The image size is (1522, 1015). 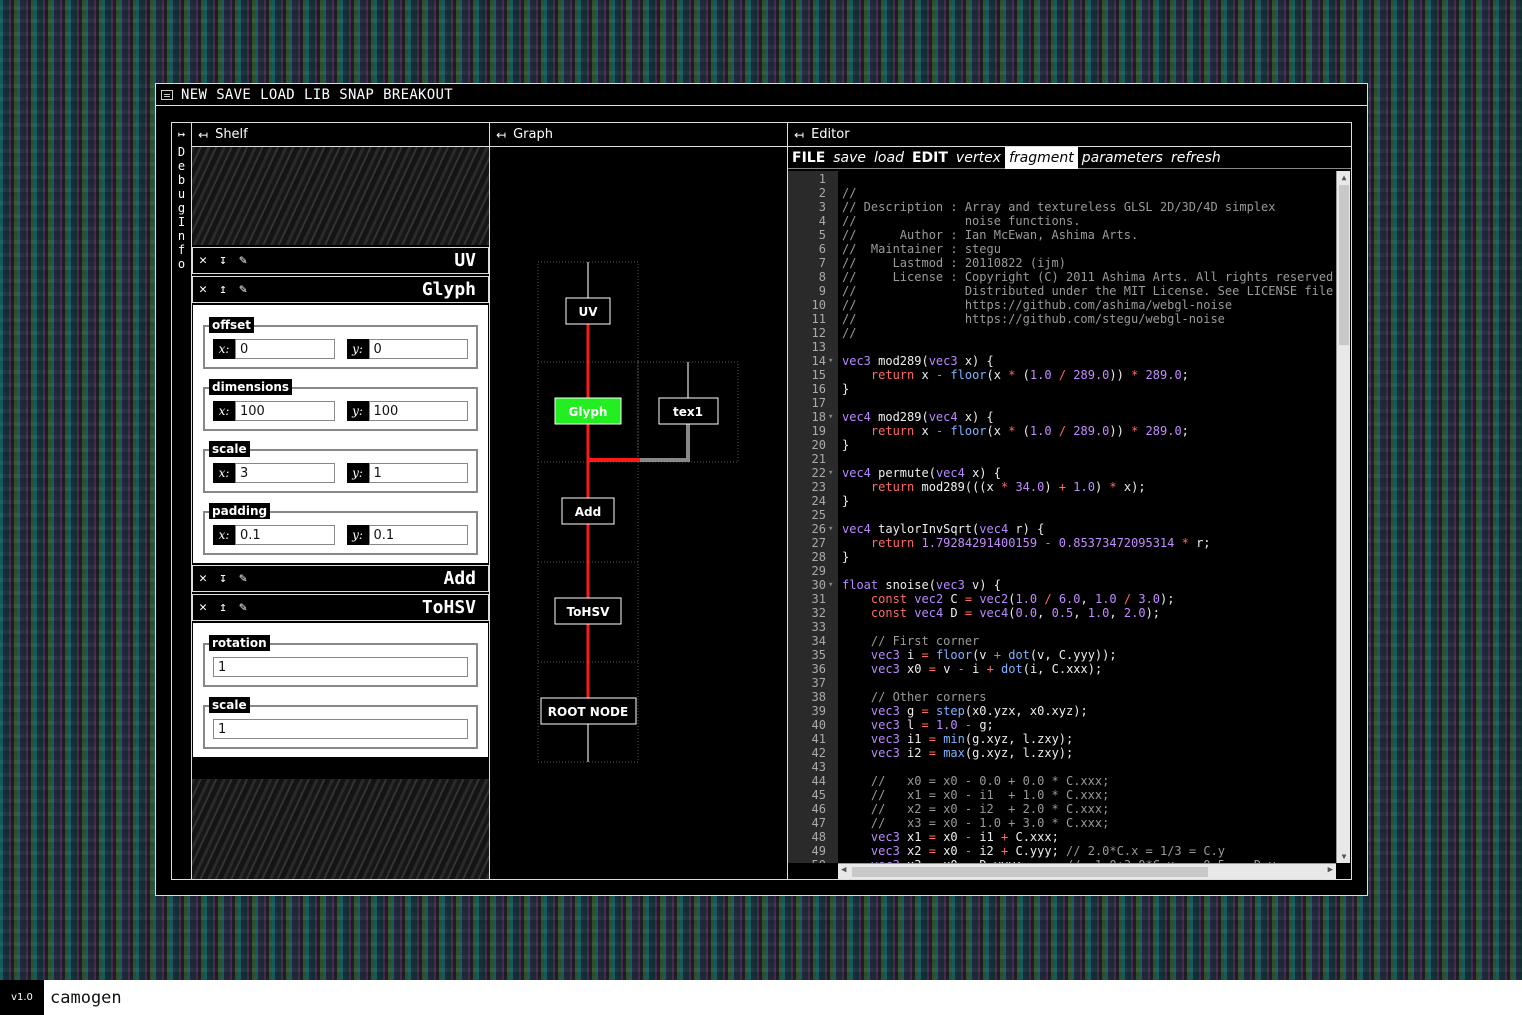 I want to click on offset-x-input: 0, so click(x=285, y=349).